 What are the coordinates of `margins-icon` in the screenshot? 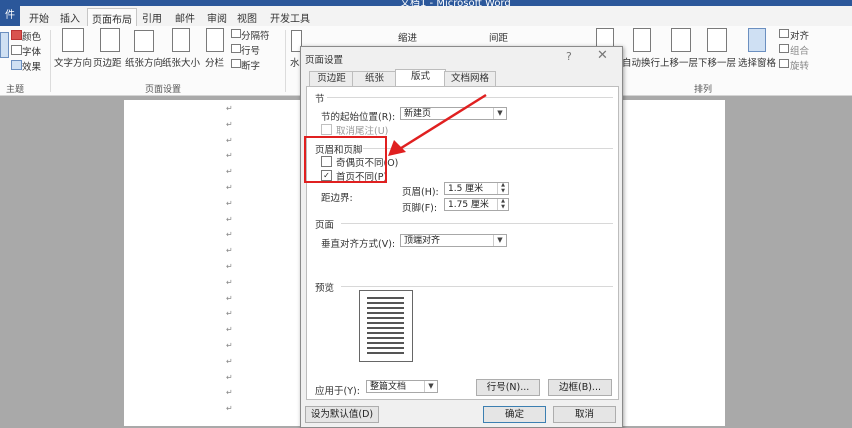 It's located at (110, 40).